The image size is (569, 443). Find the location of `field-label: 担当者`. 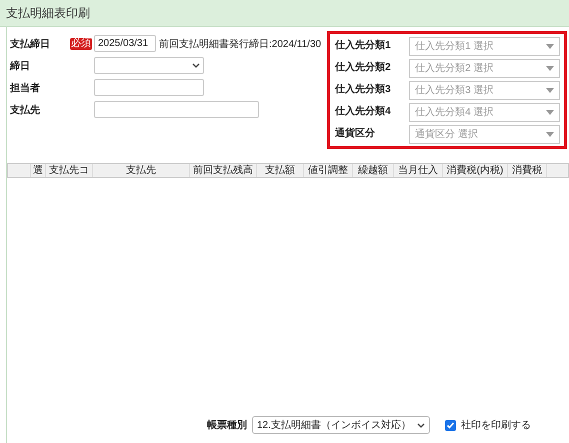

field-label: 担当者 is located at coordinates (25, 88).